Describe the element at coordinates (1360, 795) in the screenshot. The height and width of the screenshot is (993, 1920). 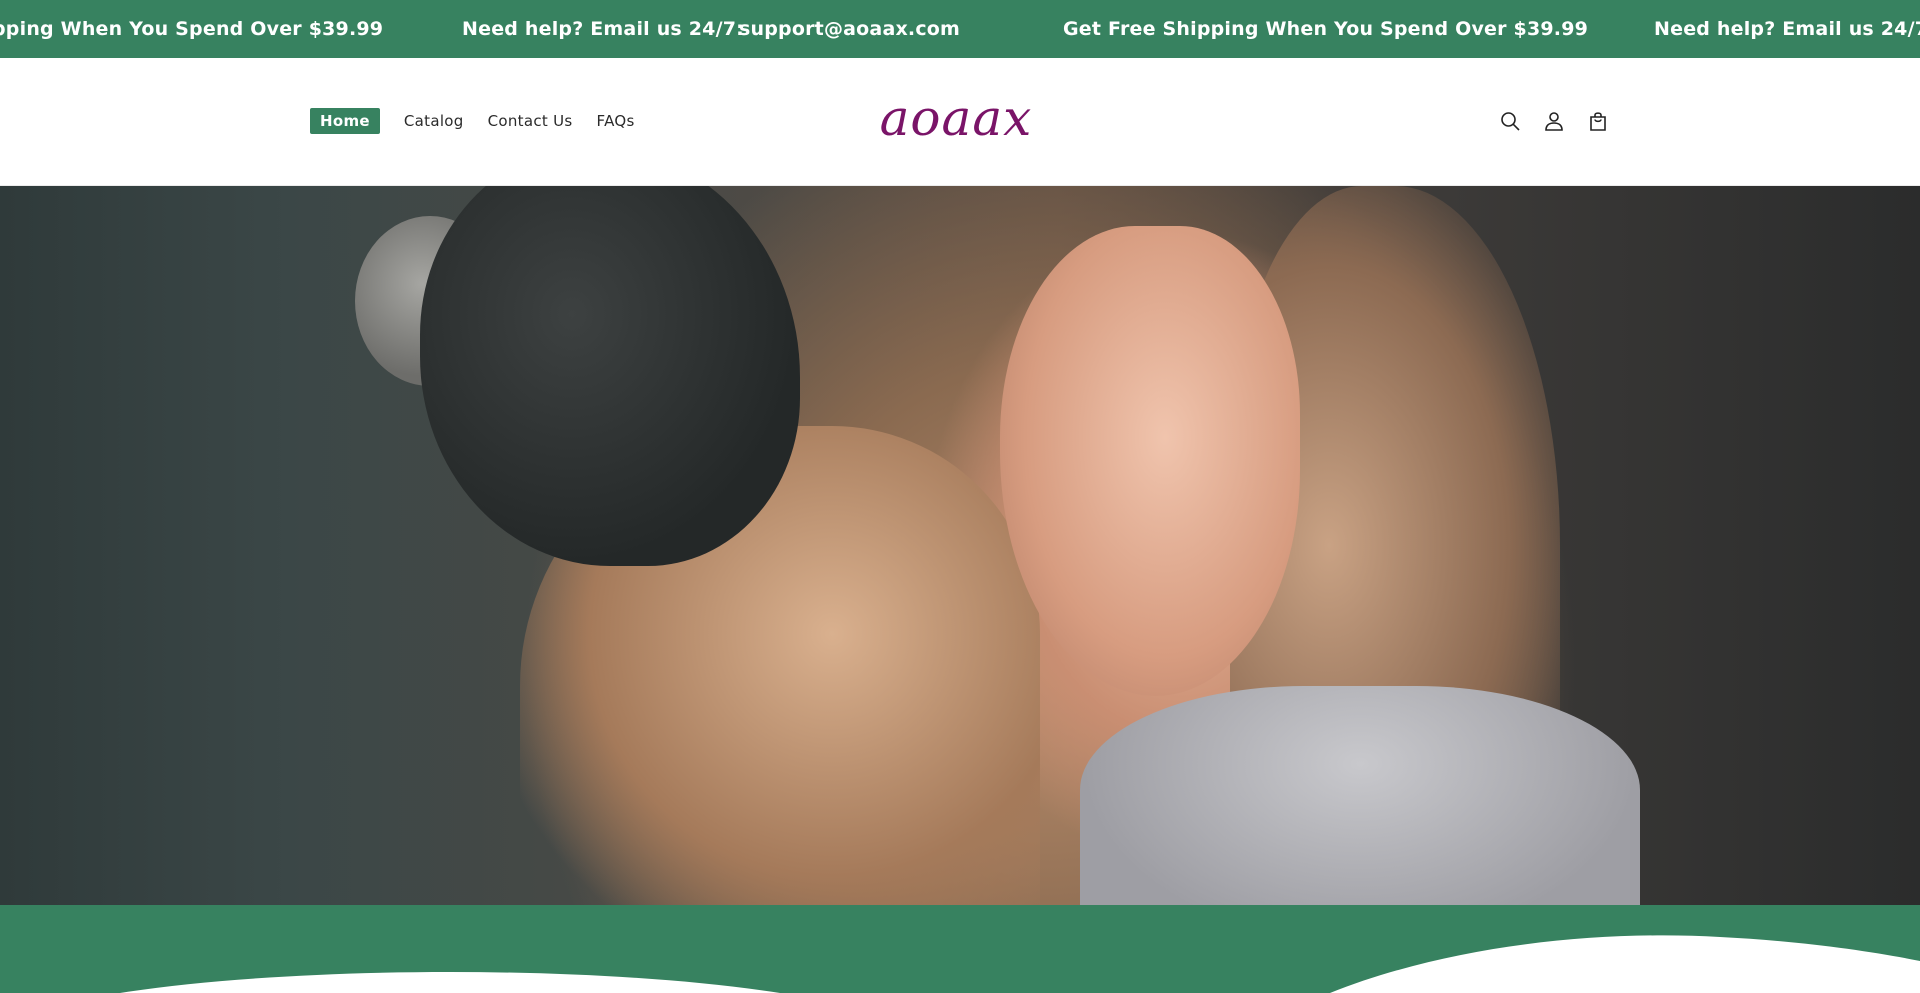
I see `hero-coat` at that location.